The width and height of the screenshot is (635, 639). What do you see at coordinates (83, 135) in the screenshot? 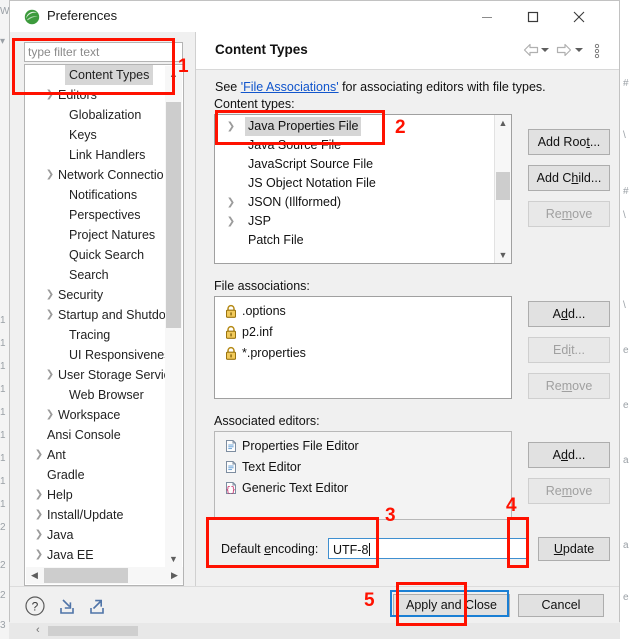
I see `sidebar-item-label: Keys` at bounding box center [83, 135].